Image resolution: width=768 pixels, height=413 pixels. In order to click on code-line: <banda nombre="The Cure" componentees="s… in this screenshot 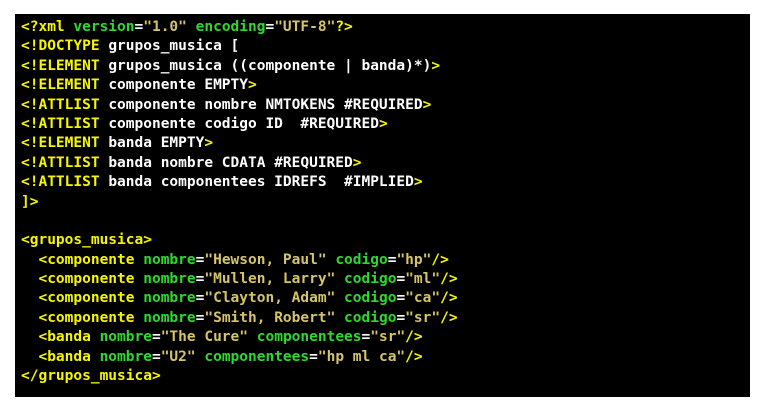, I will do `click(385, 337)`.